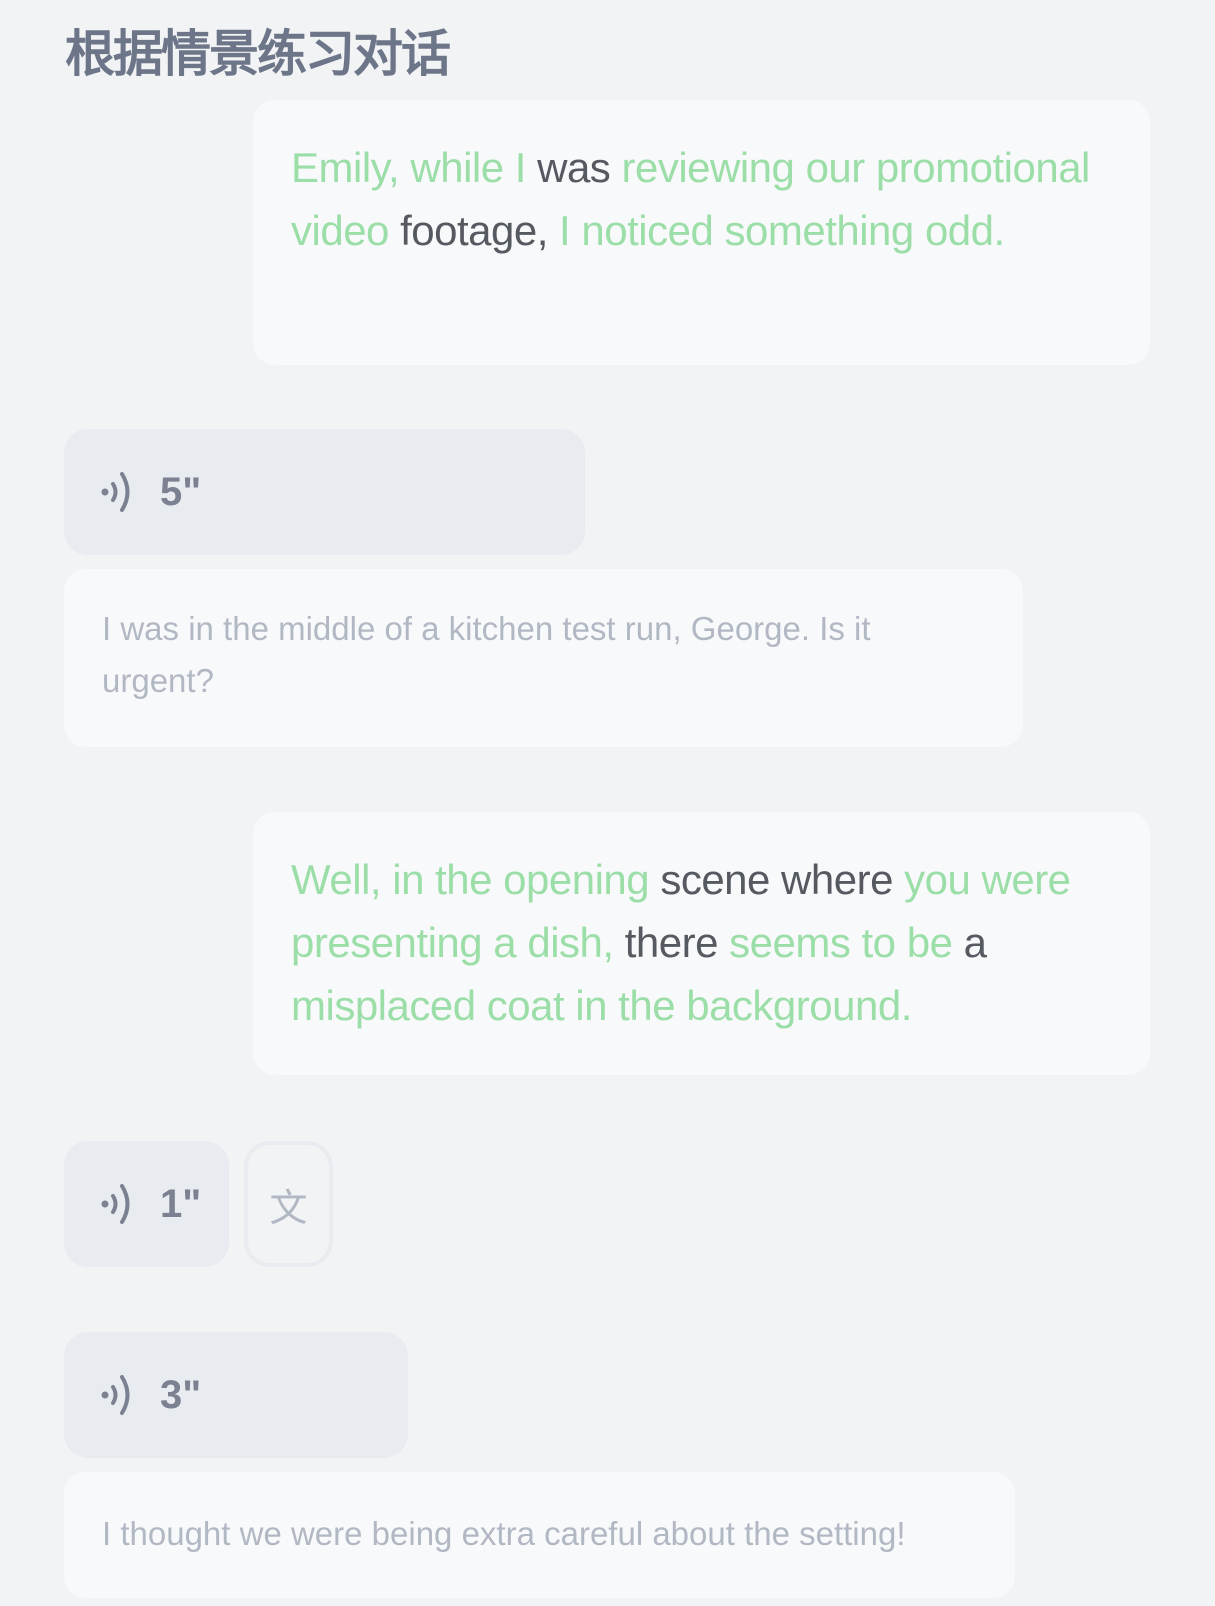  I want to click on voice-message-play-button: 1", so click(146, 1204).